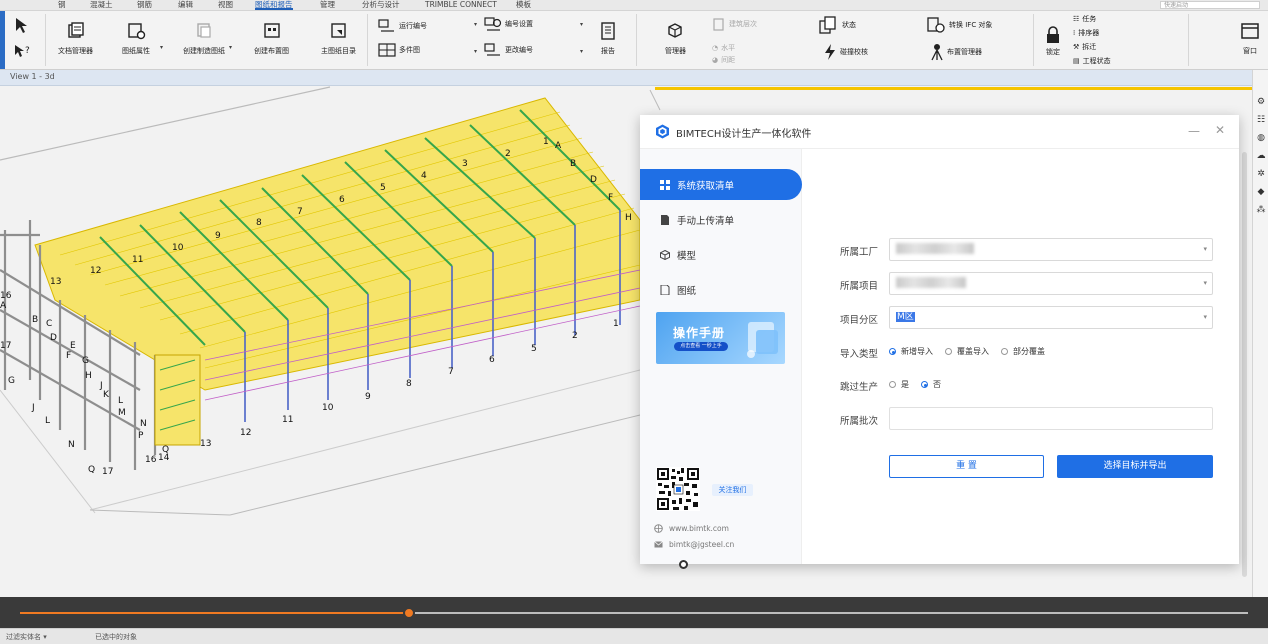  I want to click on grid-label: 17, so click(107, 472).